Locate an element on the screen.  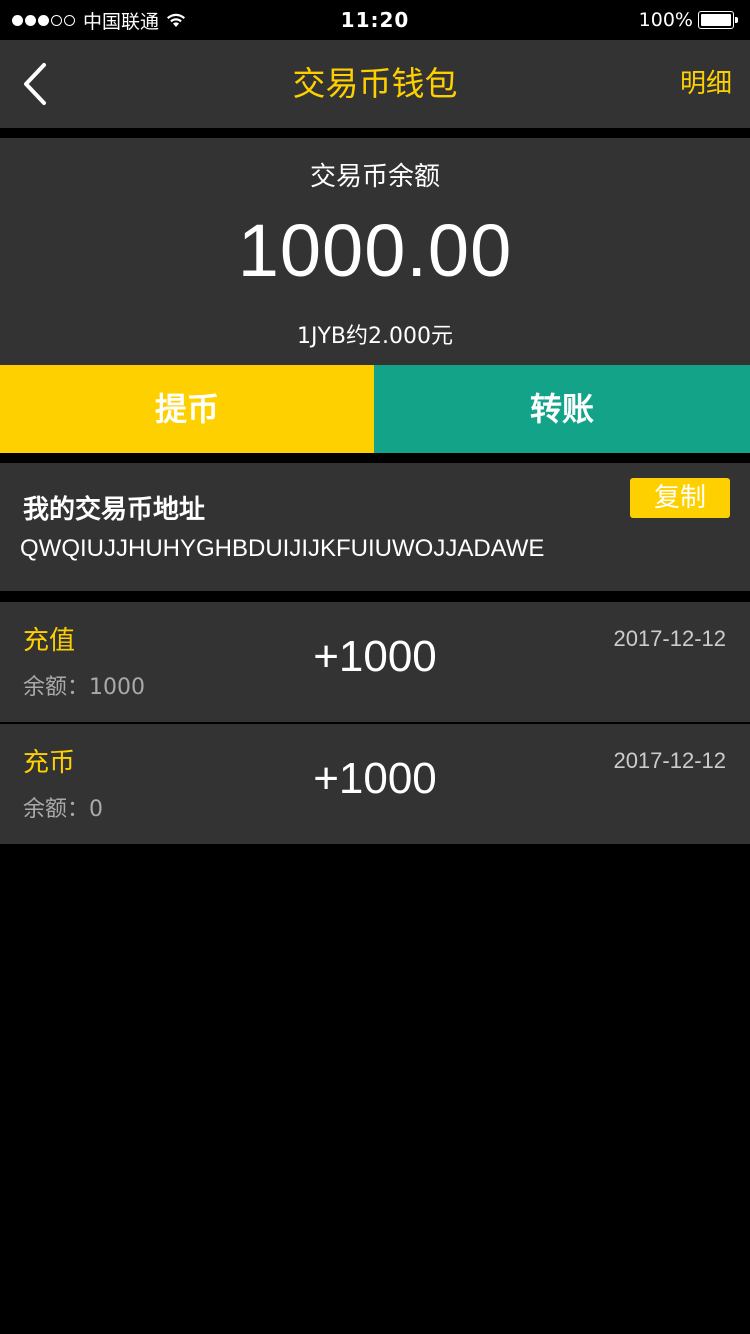
status-time: 11:20 is located at coordinates (375, 20).